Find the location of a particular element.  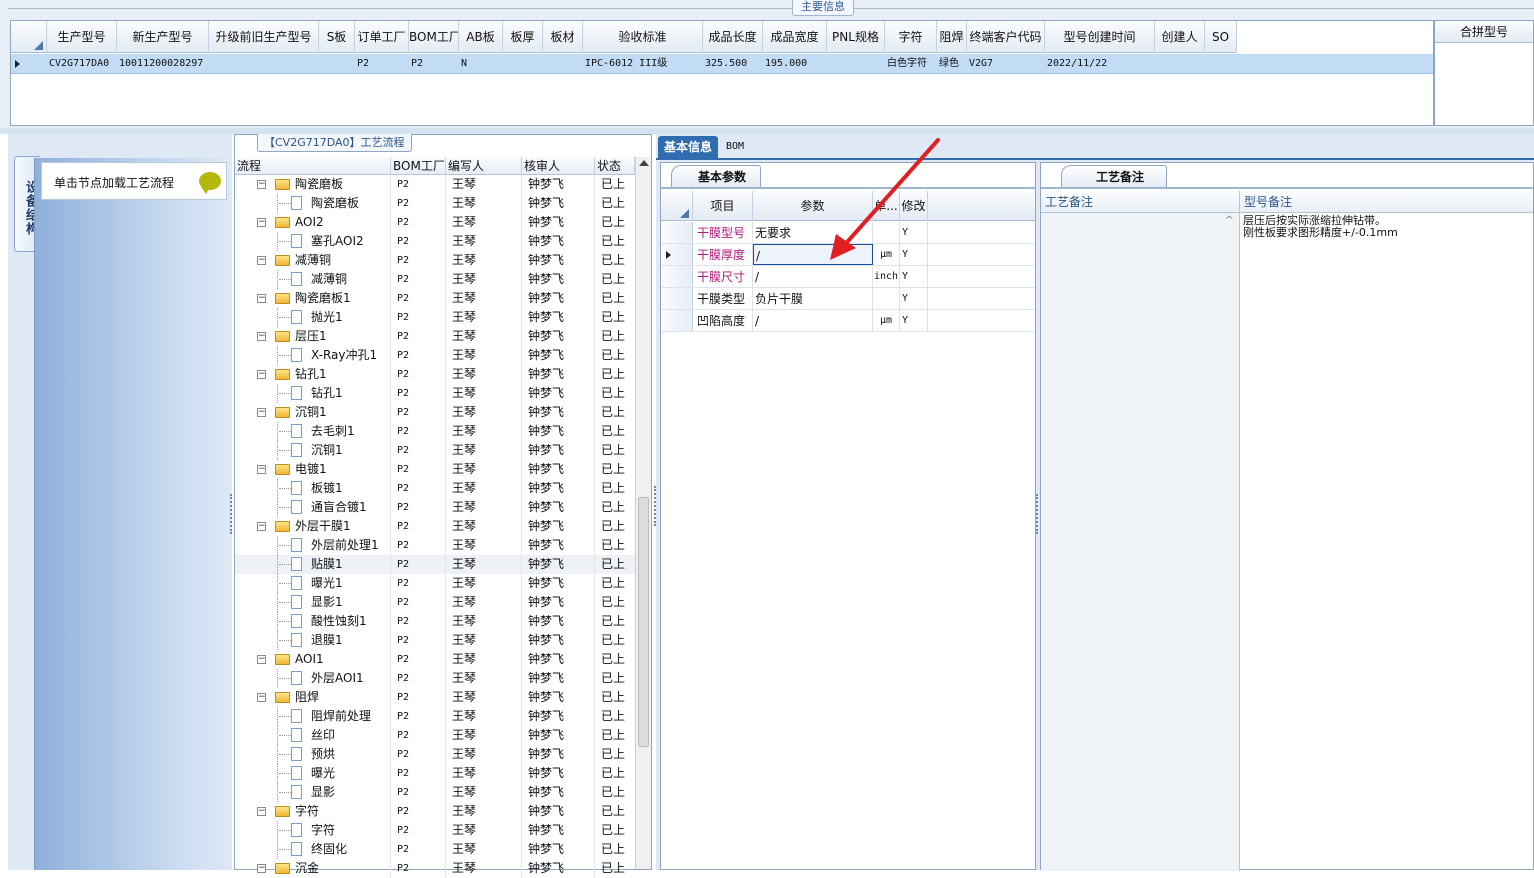

tree-node: − 阻焊 is located at coordinates (313, 697).